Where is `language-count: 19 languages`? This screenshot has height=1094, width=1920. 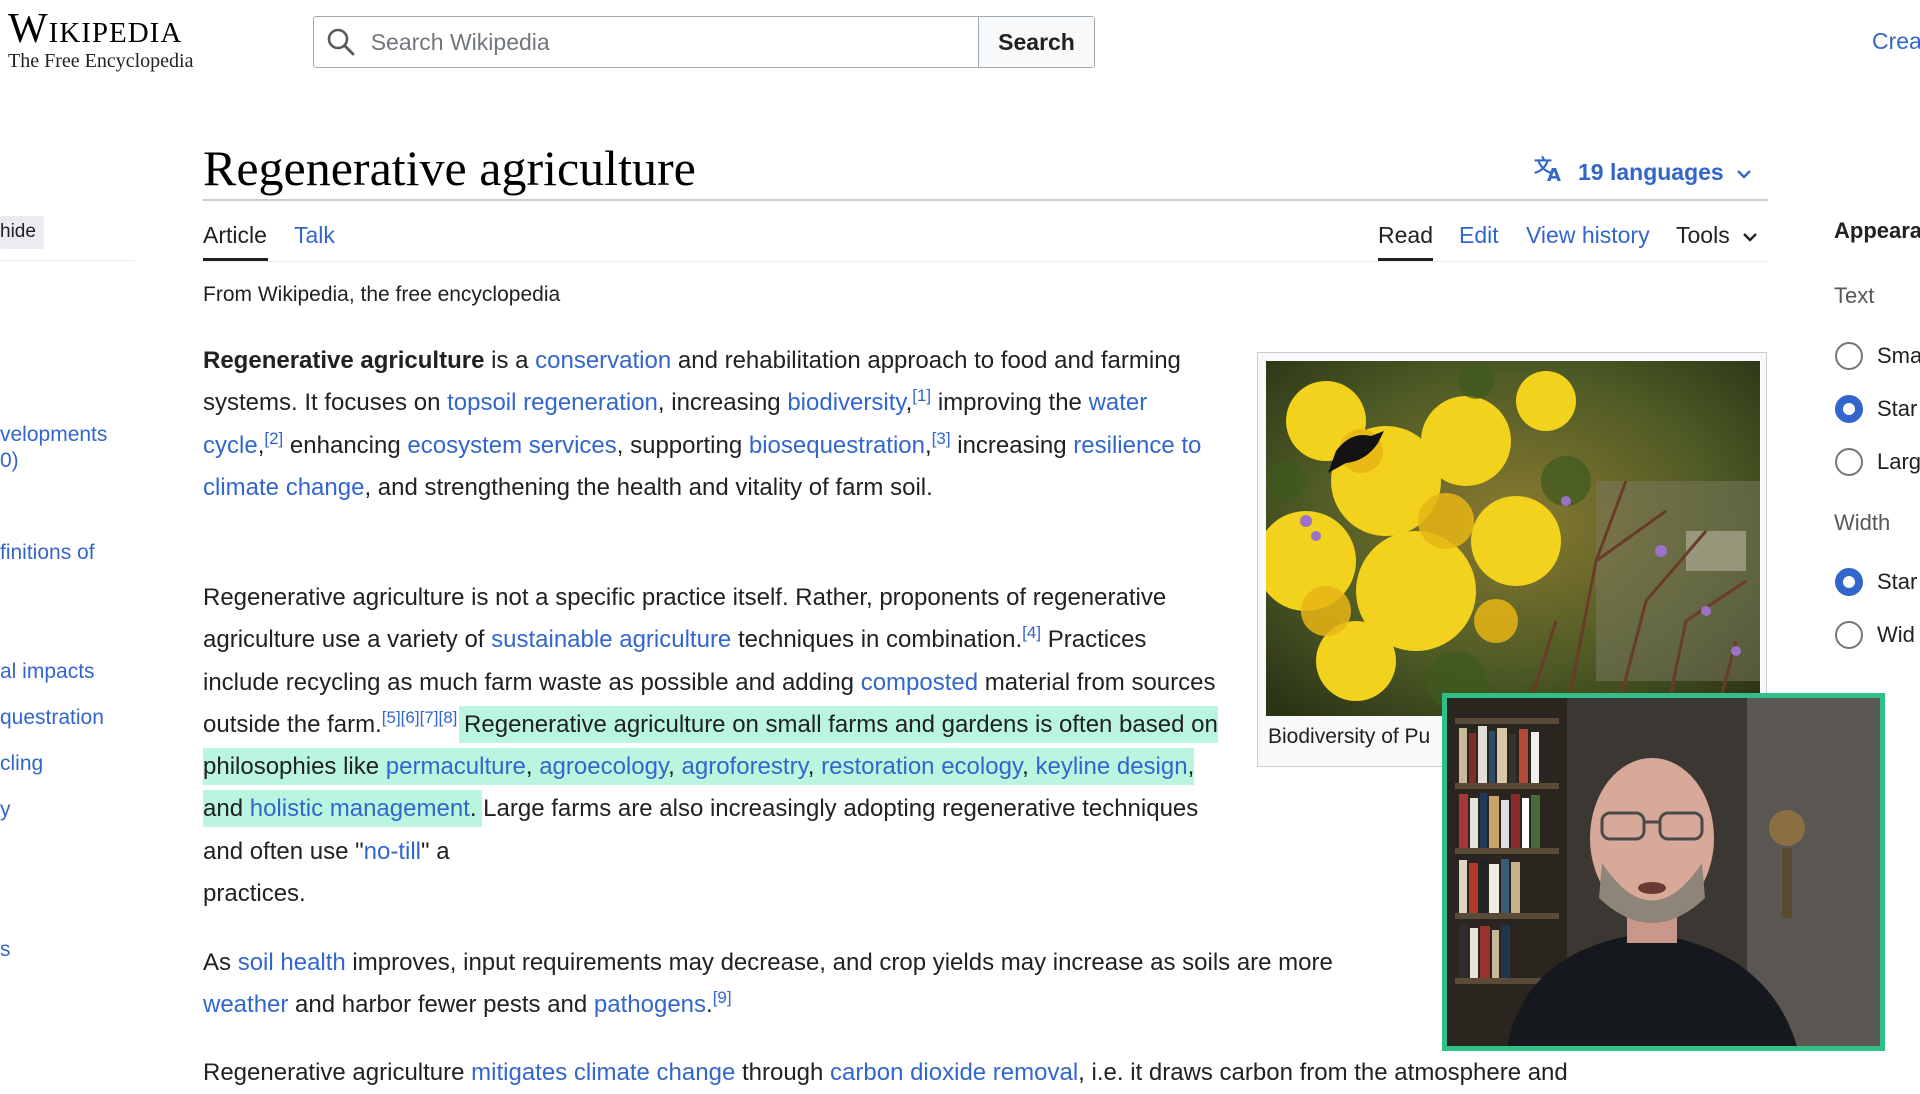 language-count: 19 languages is located at coordinates (1651, 171).